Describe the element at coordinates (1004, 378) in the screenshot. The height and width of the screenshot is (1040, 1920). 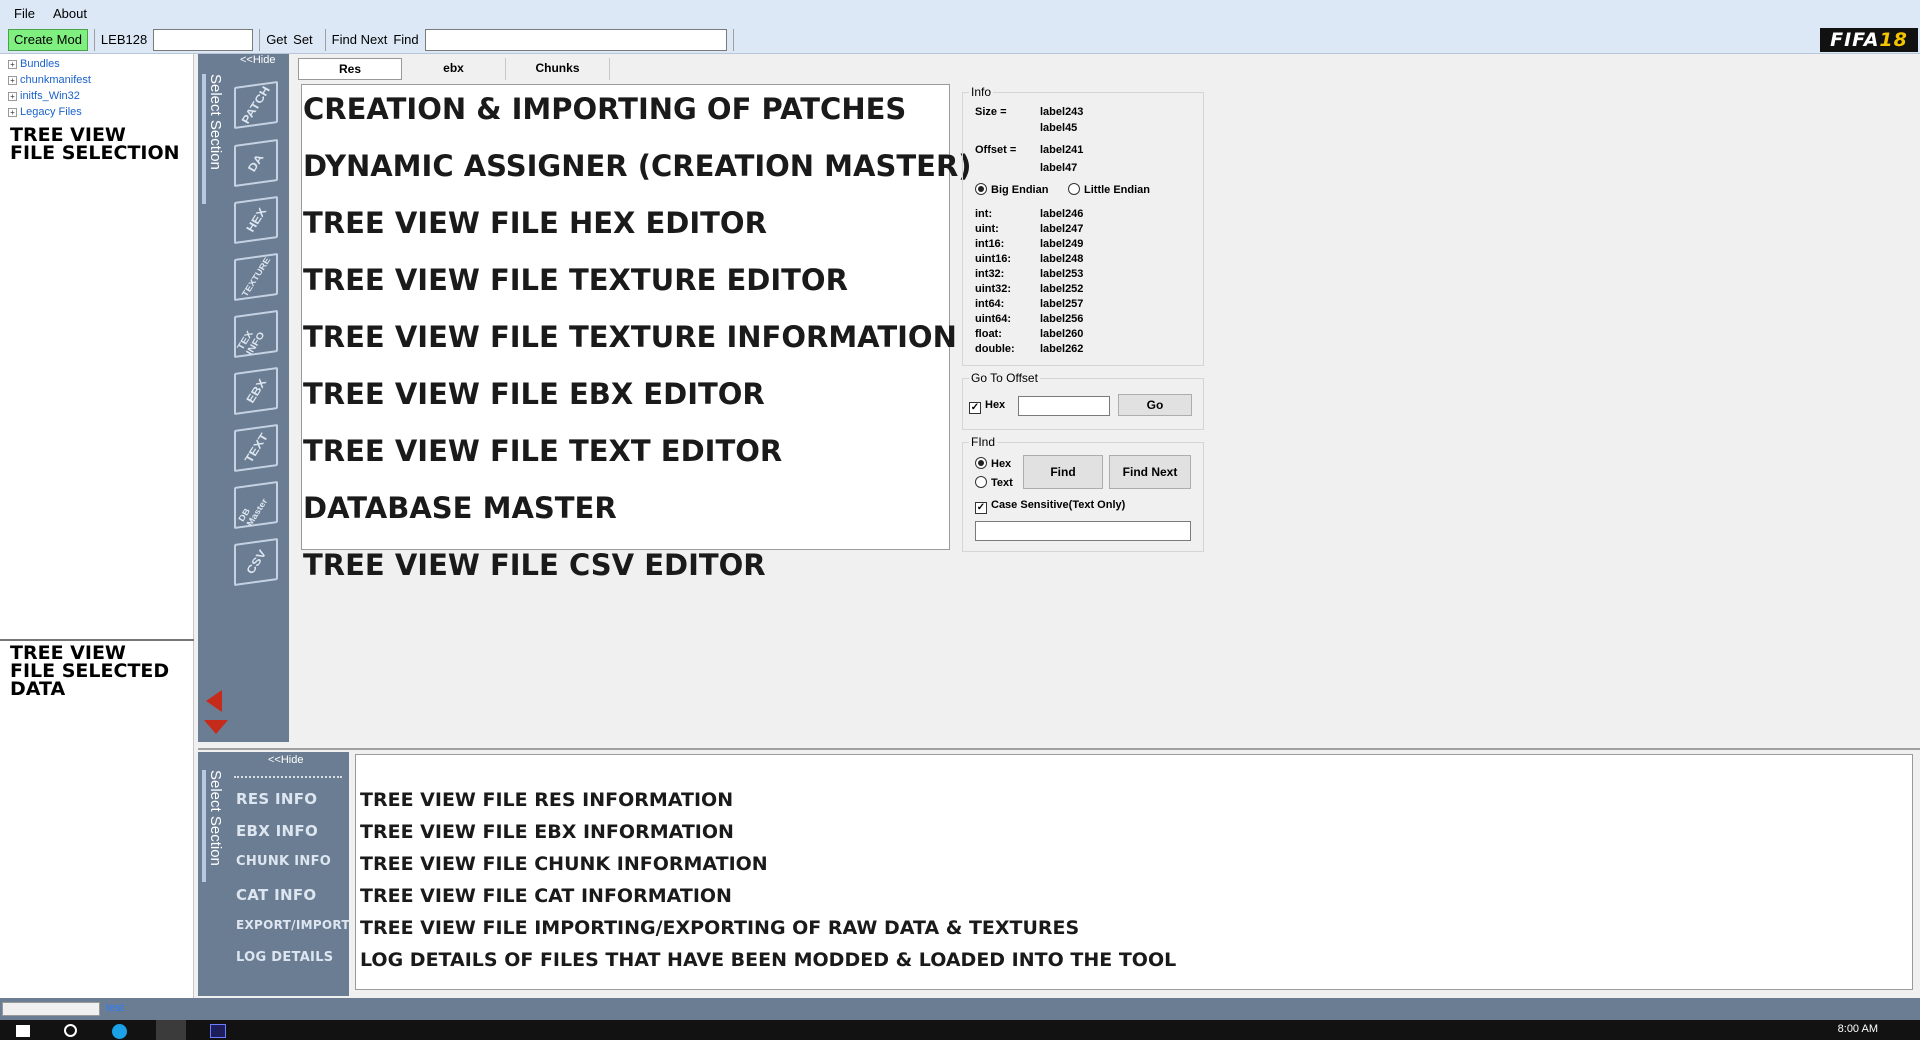
I see `goto-offset-title: Go To Offset` at that location.